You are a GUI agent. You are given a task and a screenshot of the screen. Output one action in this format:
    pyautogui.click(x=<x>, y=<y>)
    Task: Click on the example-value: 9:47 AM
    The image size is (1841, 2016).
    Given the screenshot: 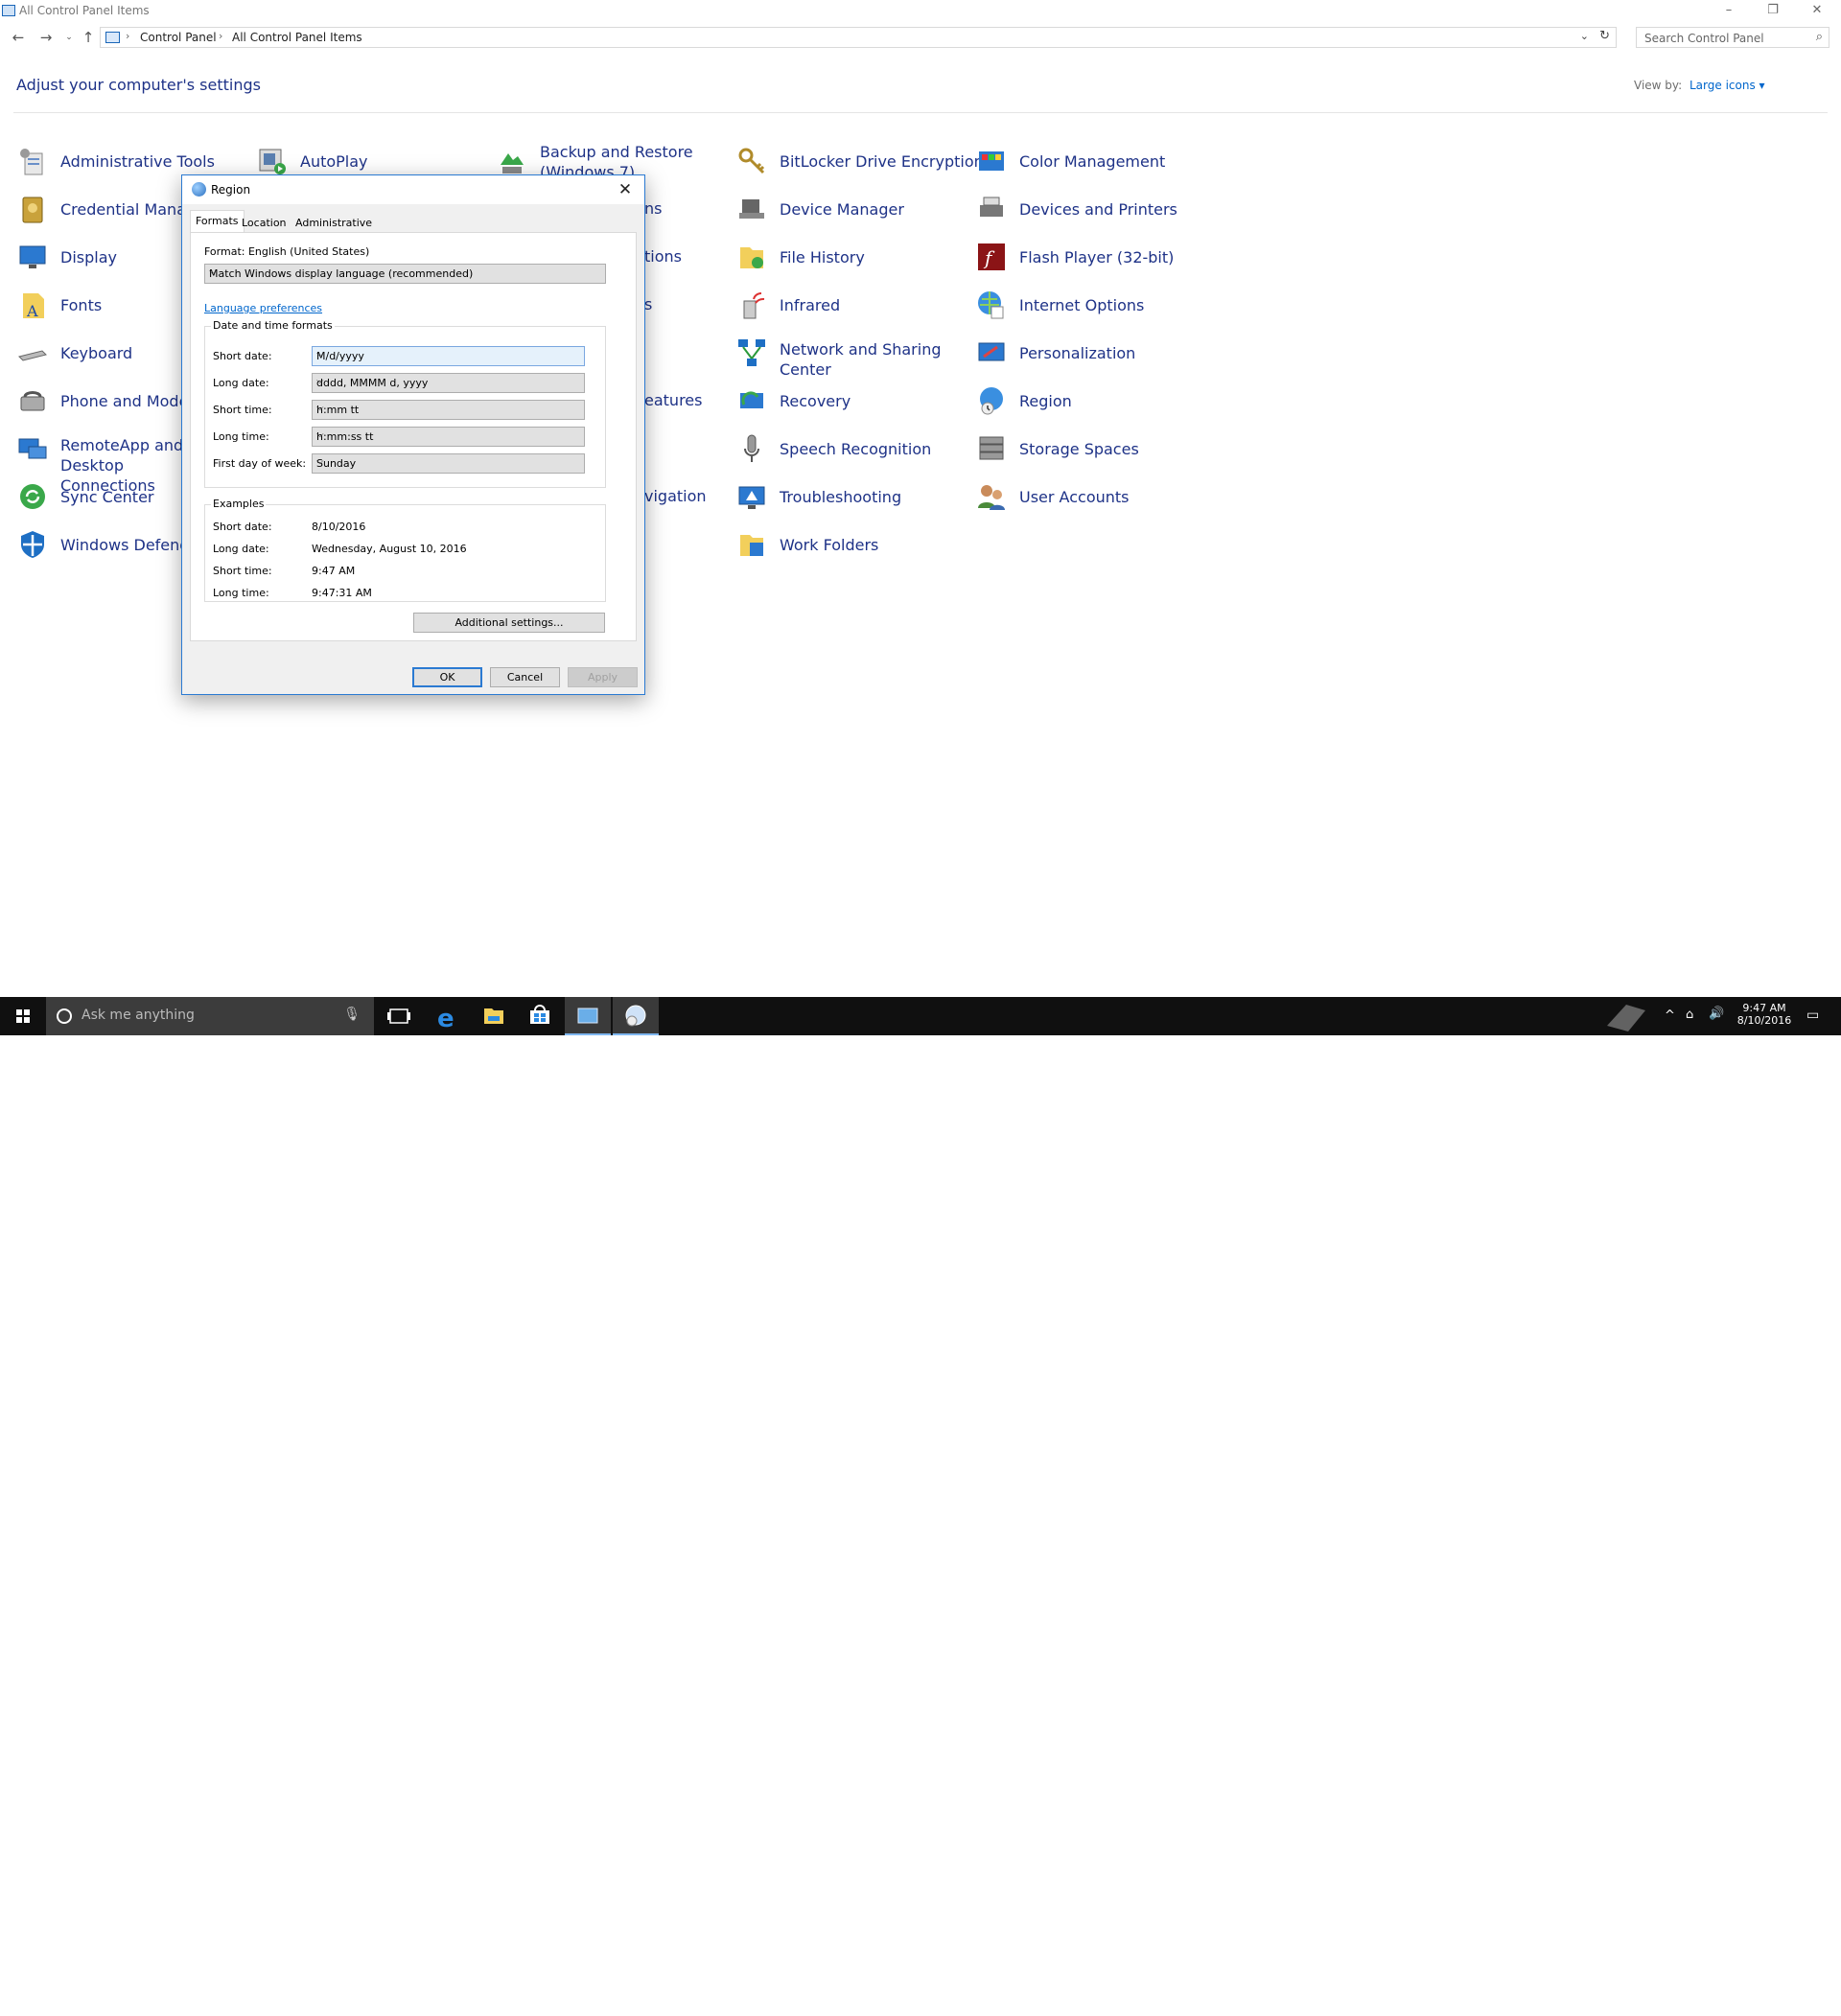 What is the action you would take?
    pyautogui.click(x=334, y=571)
    